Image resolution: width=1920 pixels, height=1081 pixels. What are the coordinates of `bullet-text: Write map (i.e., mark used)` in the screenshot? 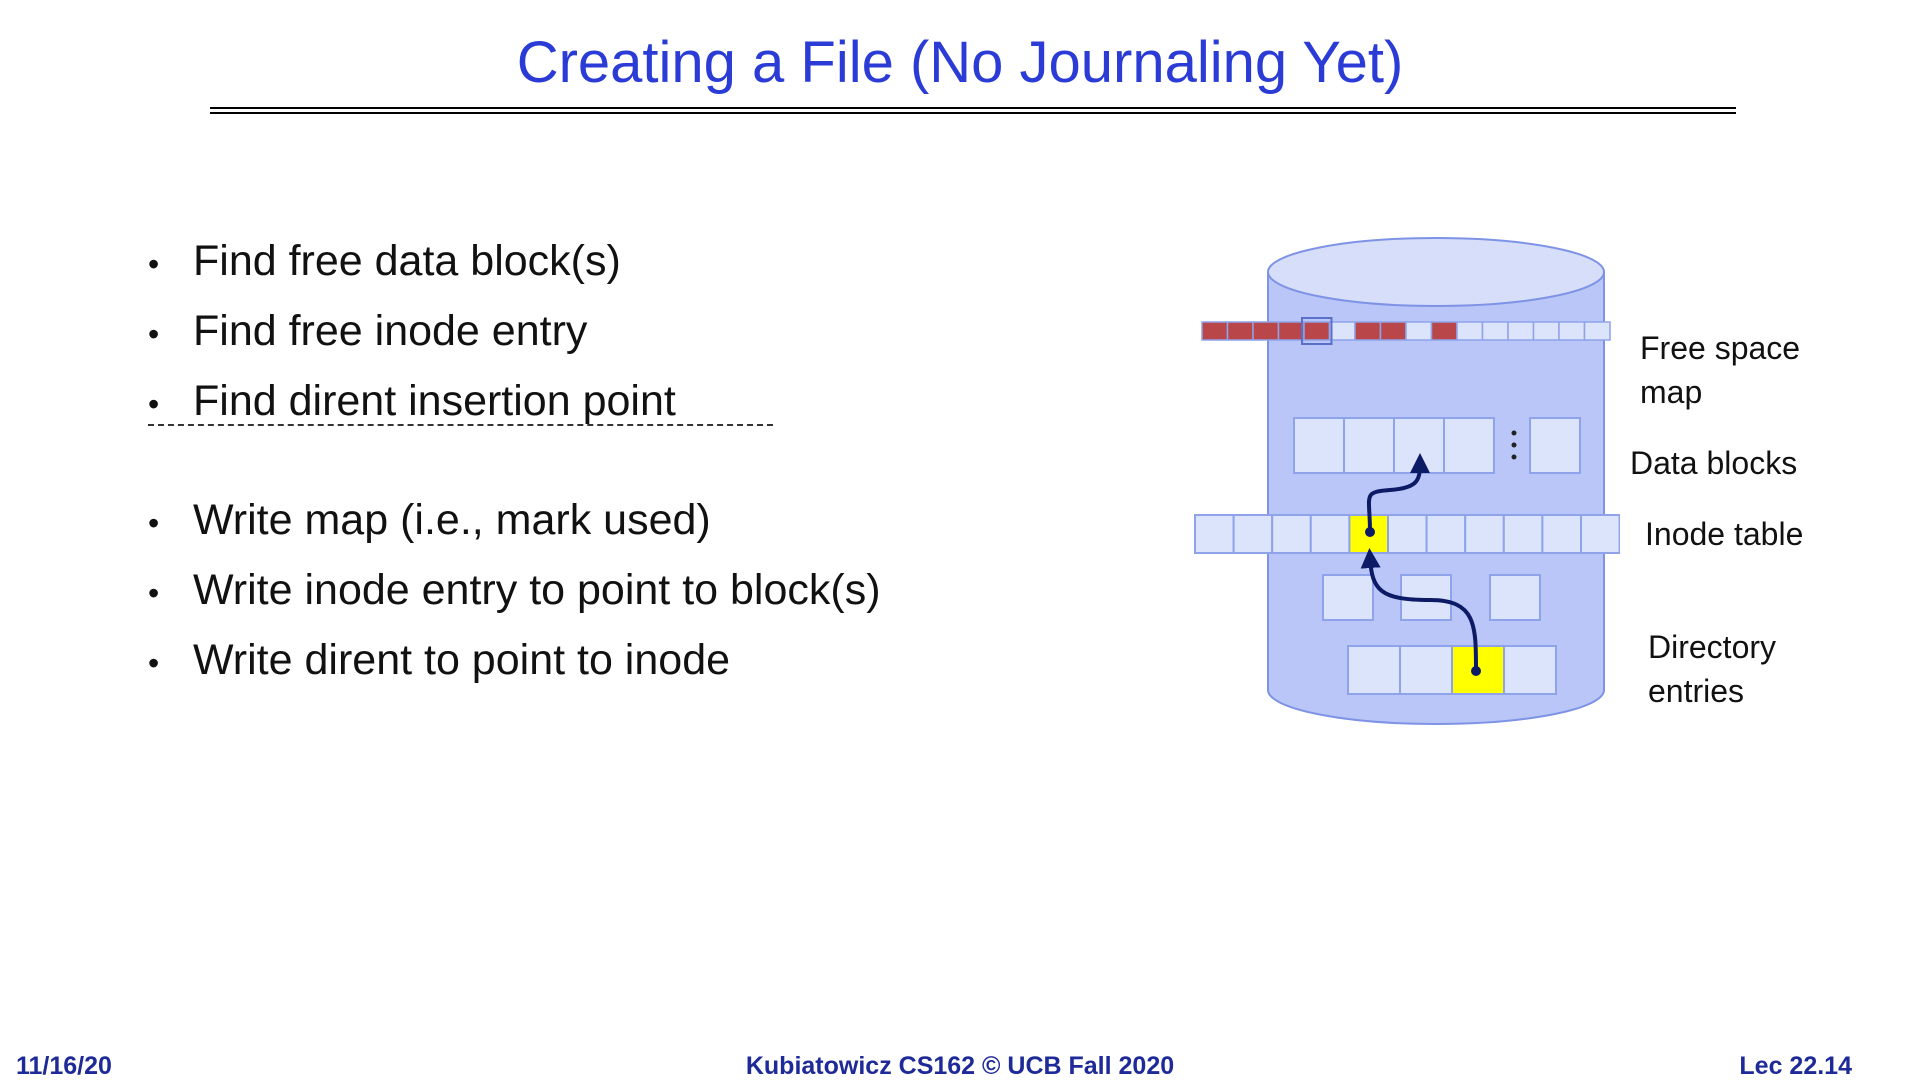 It's located at (452, 520).